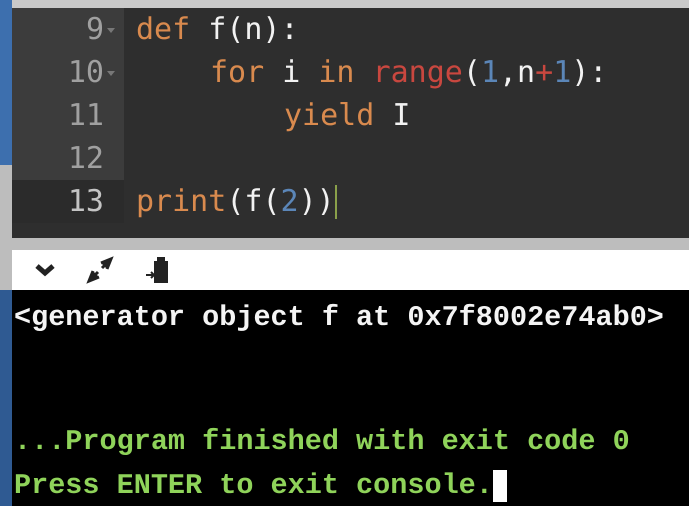 The height and width of the screenshot is (506, 689). What do you see at coordinates (100, 270) in the screenshot?
I see `expand-arrows-icon` at bounding box center [100, 270].